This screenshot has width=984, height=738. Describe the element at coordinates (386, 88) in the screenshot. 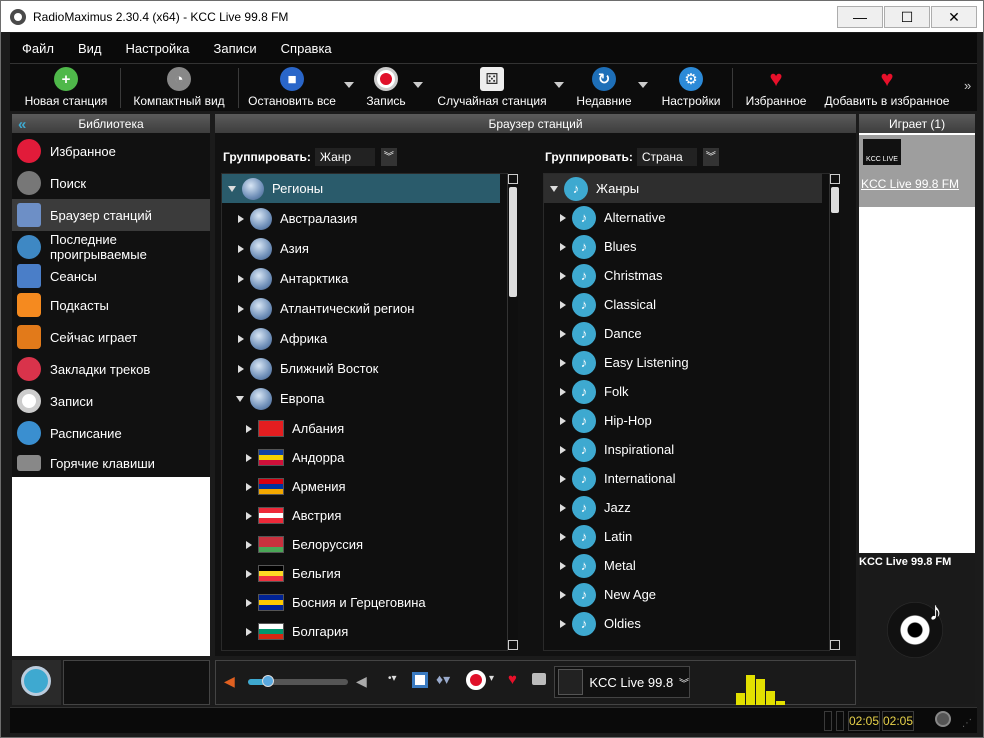

I see `record-button: Запись` at that location.